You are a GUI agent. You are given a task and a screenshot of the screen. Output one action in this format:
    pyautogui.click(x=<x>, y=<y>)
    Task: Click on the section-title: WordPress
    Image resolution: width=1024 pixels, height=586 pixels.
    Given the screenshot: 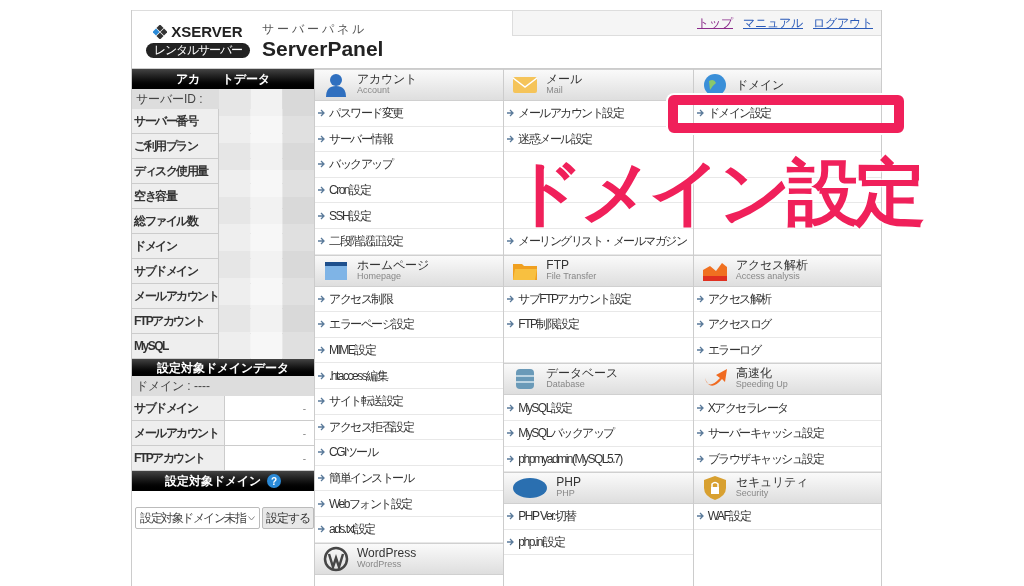 What is the action you would take?
    pyautogui.click(x=387, y=553)
    